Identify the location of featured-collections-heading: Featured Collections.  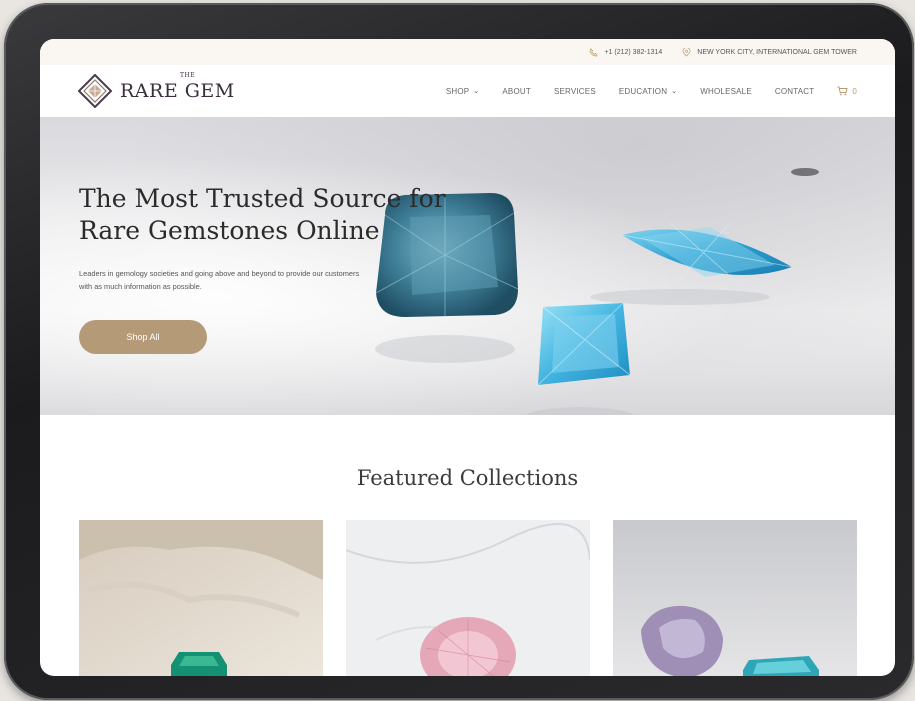
(467, 478).